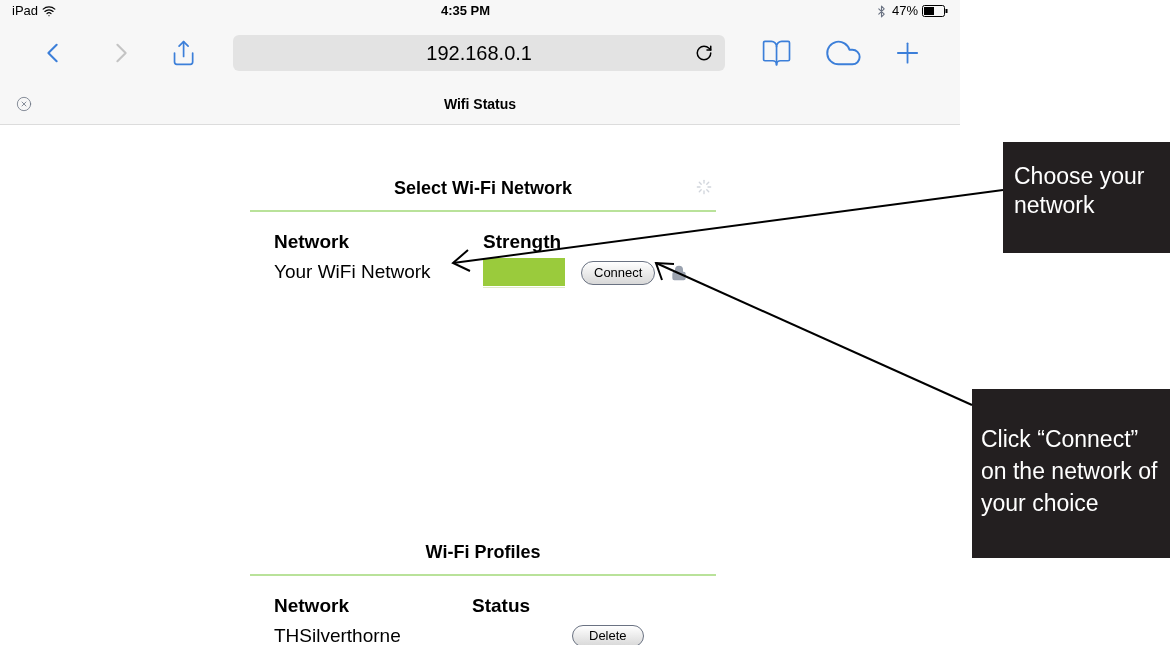 This screenshot has height=645, width=1170. I want to click on reload-icon, so click(704, 53).